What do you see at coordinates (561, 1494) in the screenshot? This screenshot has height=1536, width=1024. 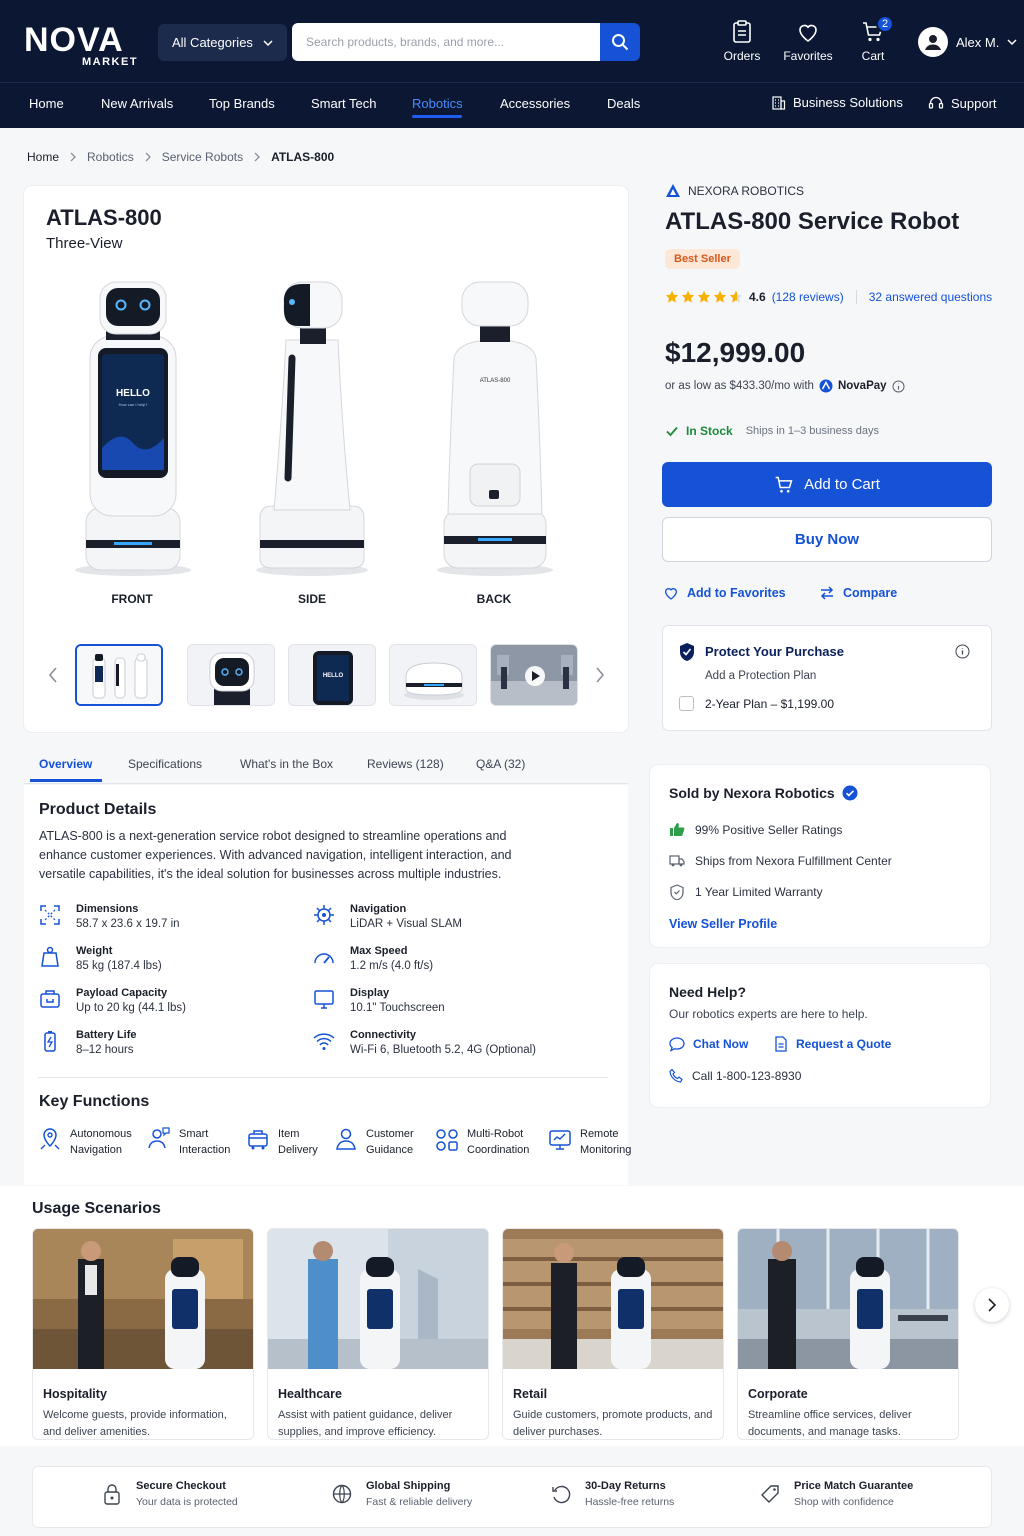 I see `return-arrow-icon` at bounding box center [561, 1494].